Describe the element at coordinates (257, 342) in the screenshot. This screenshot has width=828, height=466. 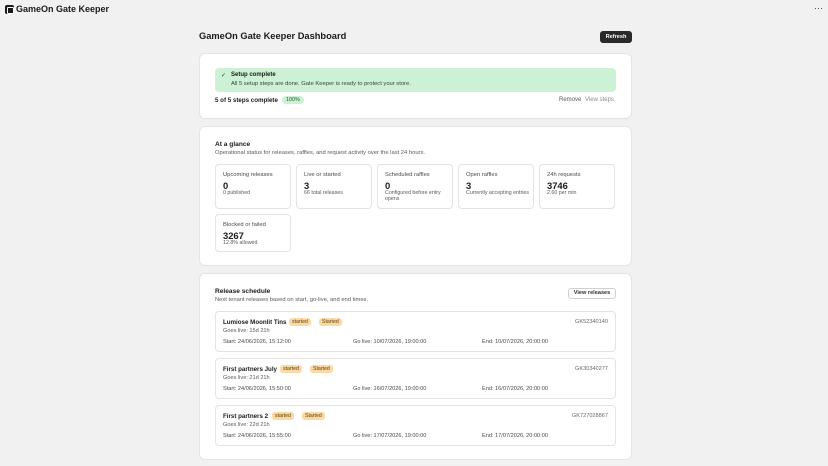
I see `release-start: Start: 24/06/2026, 15:12:00` at that location.